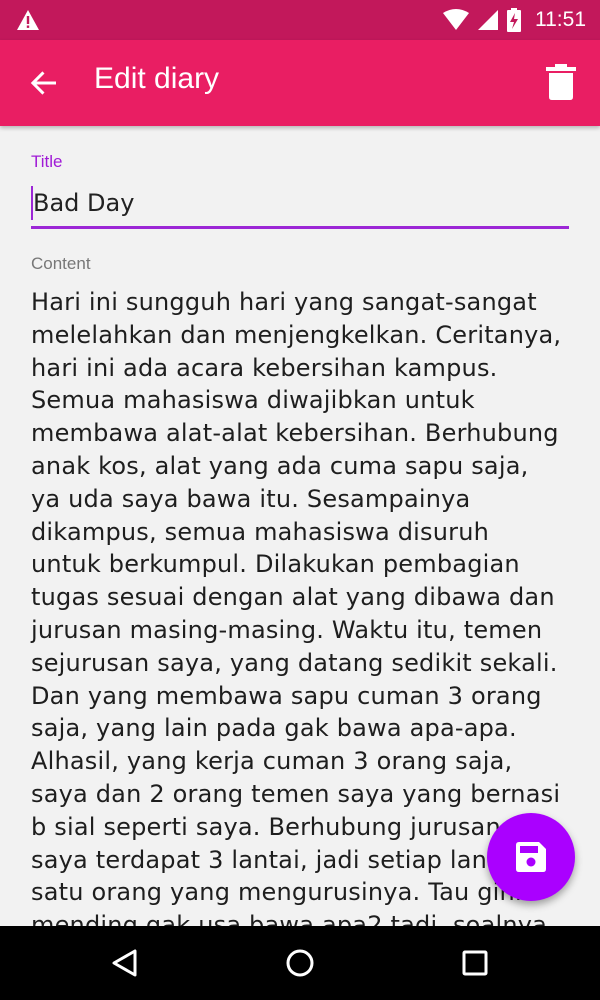  I want to click on title-label: Title, so click(47, 161).